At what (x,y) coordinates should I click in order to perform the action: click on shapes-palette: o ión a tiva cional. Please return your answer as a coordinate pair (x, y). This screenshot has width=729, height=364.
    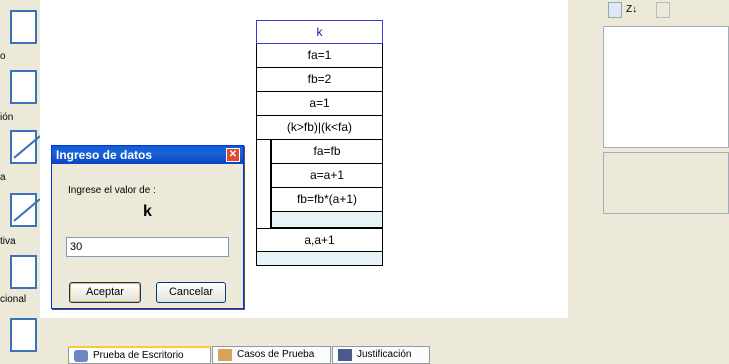
    Looking at the image, I should click on (20, 180).